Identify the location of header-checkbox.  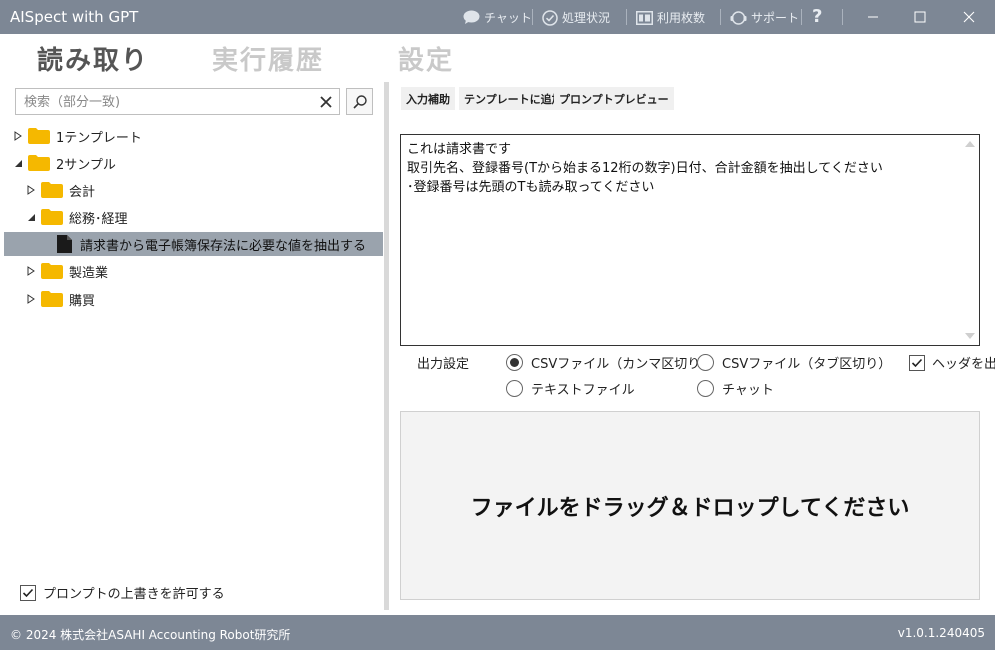
(917, 362).